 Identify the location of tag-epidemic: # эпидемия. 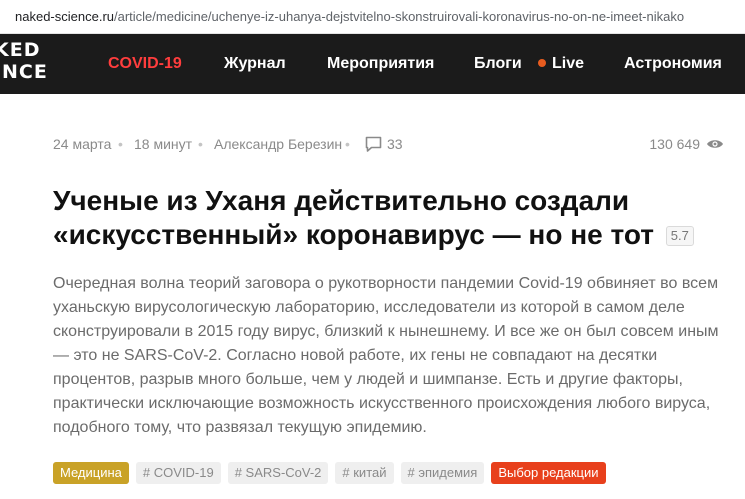
(442, 473).